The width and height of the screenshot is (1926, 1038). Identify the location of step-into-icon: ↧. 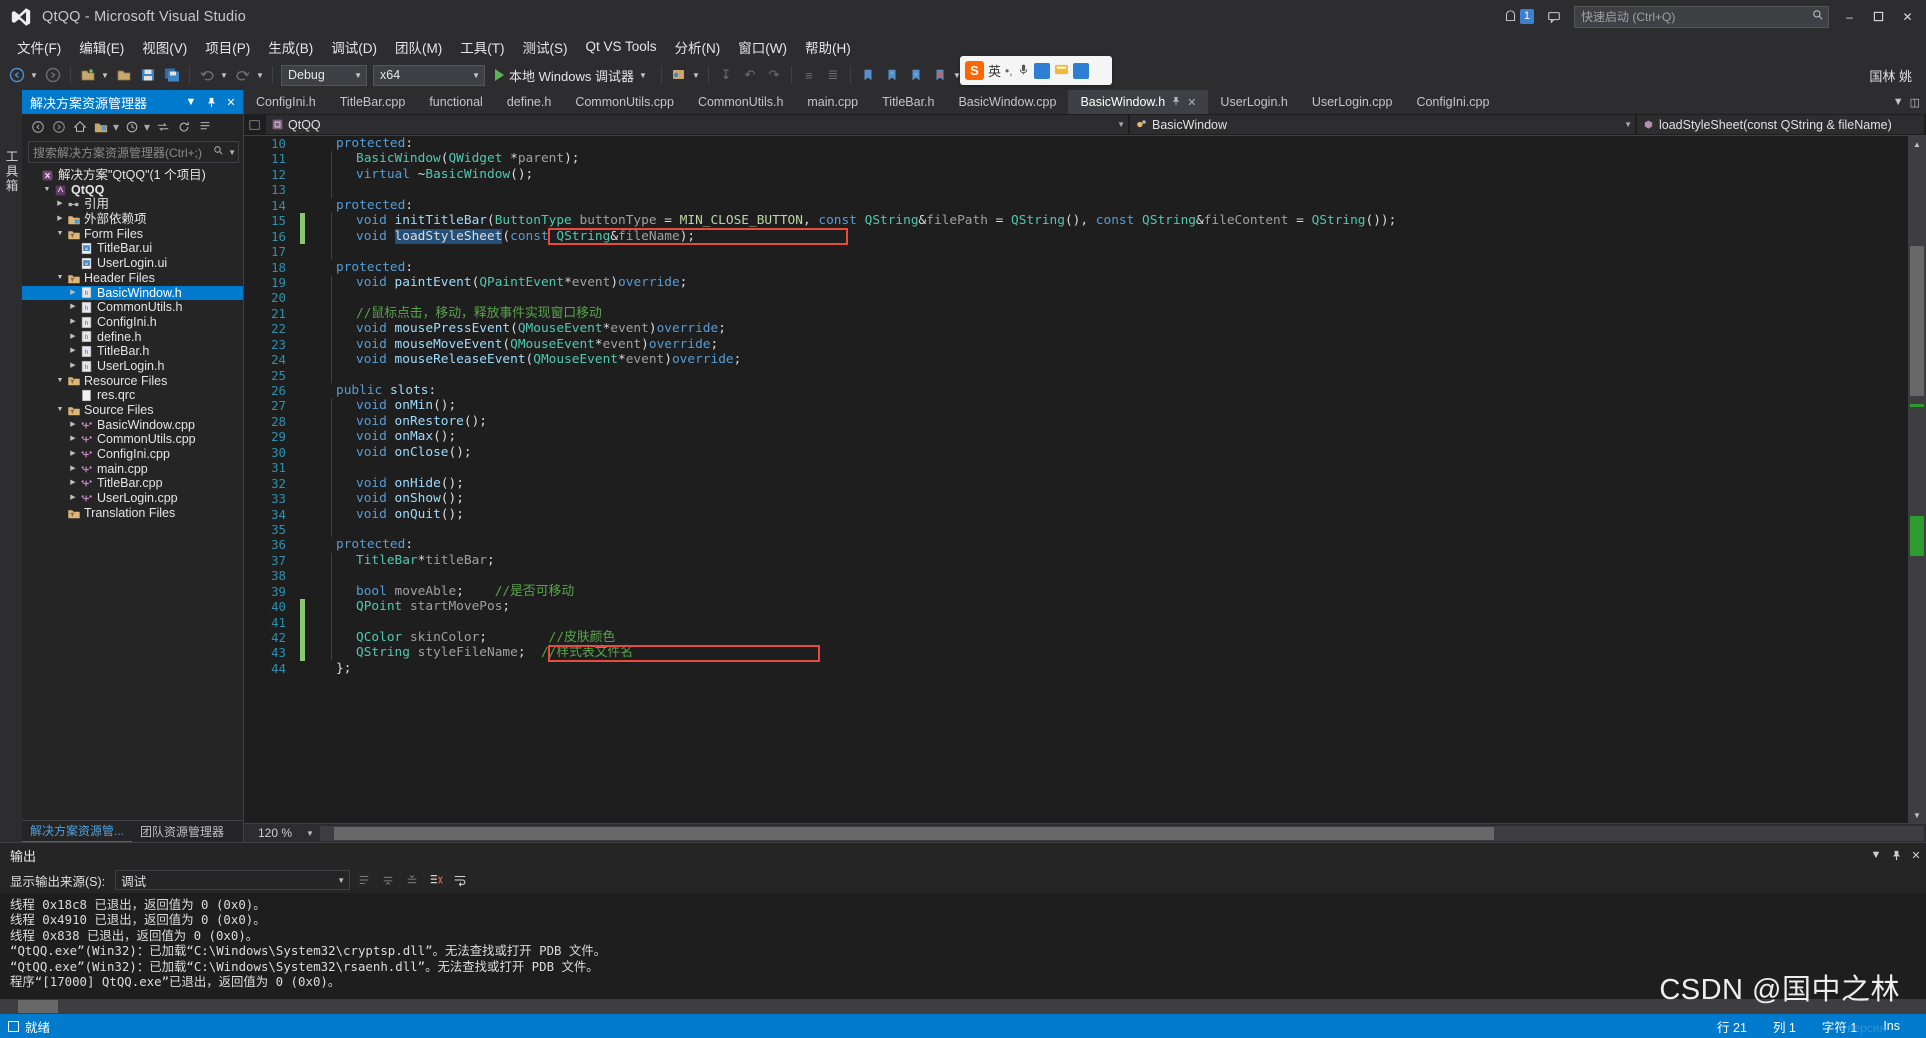
(726, 75).